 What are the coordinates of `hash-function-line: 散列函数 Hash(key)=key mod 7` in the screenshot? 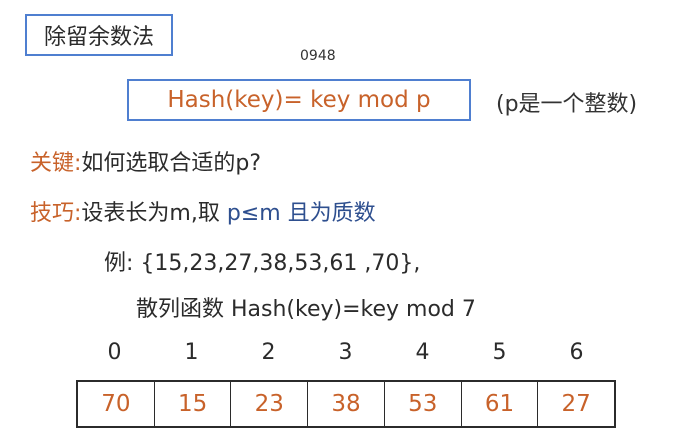 It's located at (306, 309).